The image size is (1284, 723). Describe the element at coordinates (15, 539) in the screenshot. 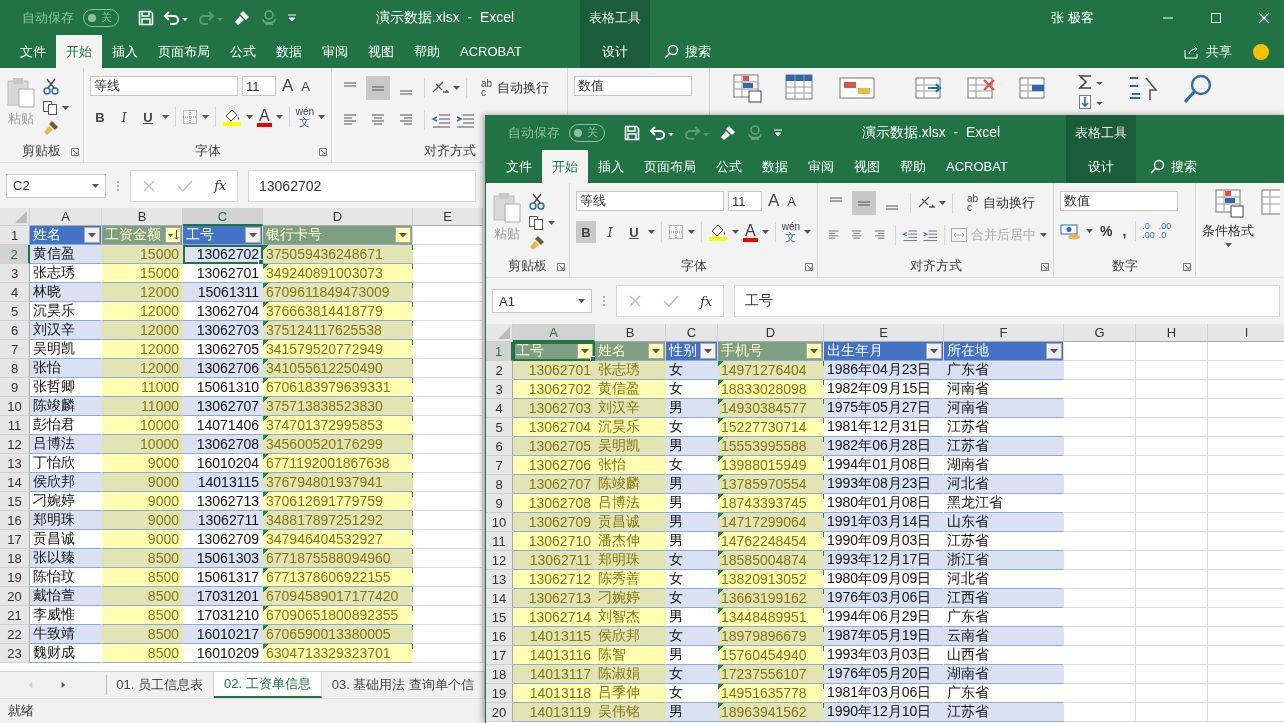

I see `row-header: 17` at that location.